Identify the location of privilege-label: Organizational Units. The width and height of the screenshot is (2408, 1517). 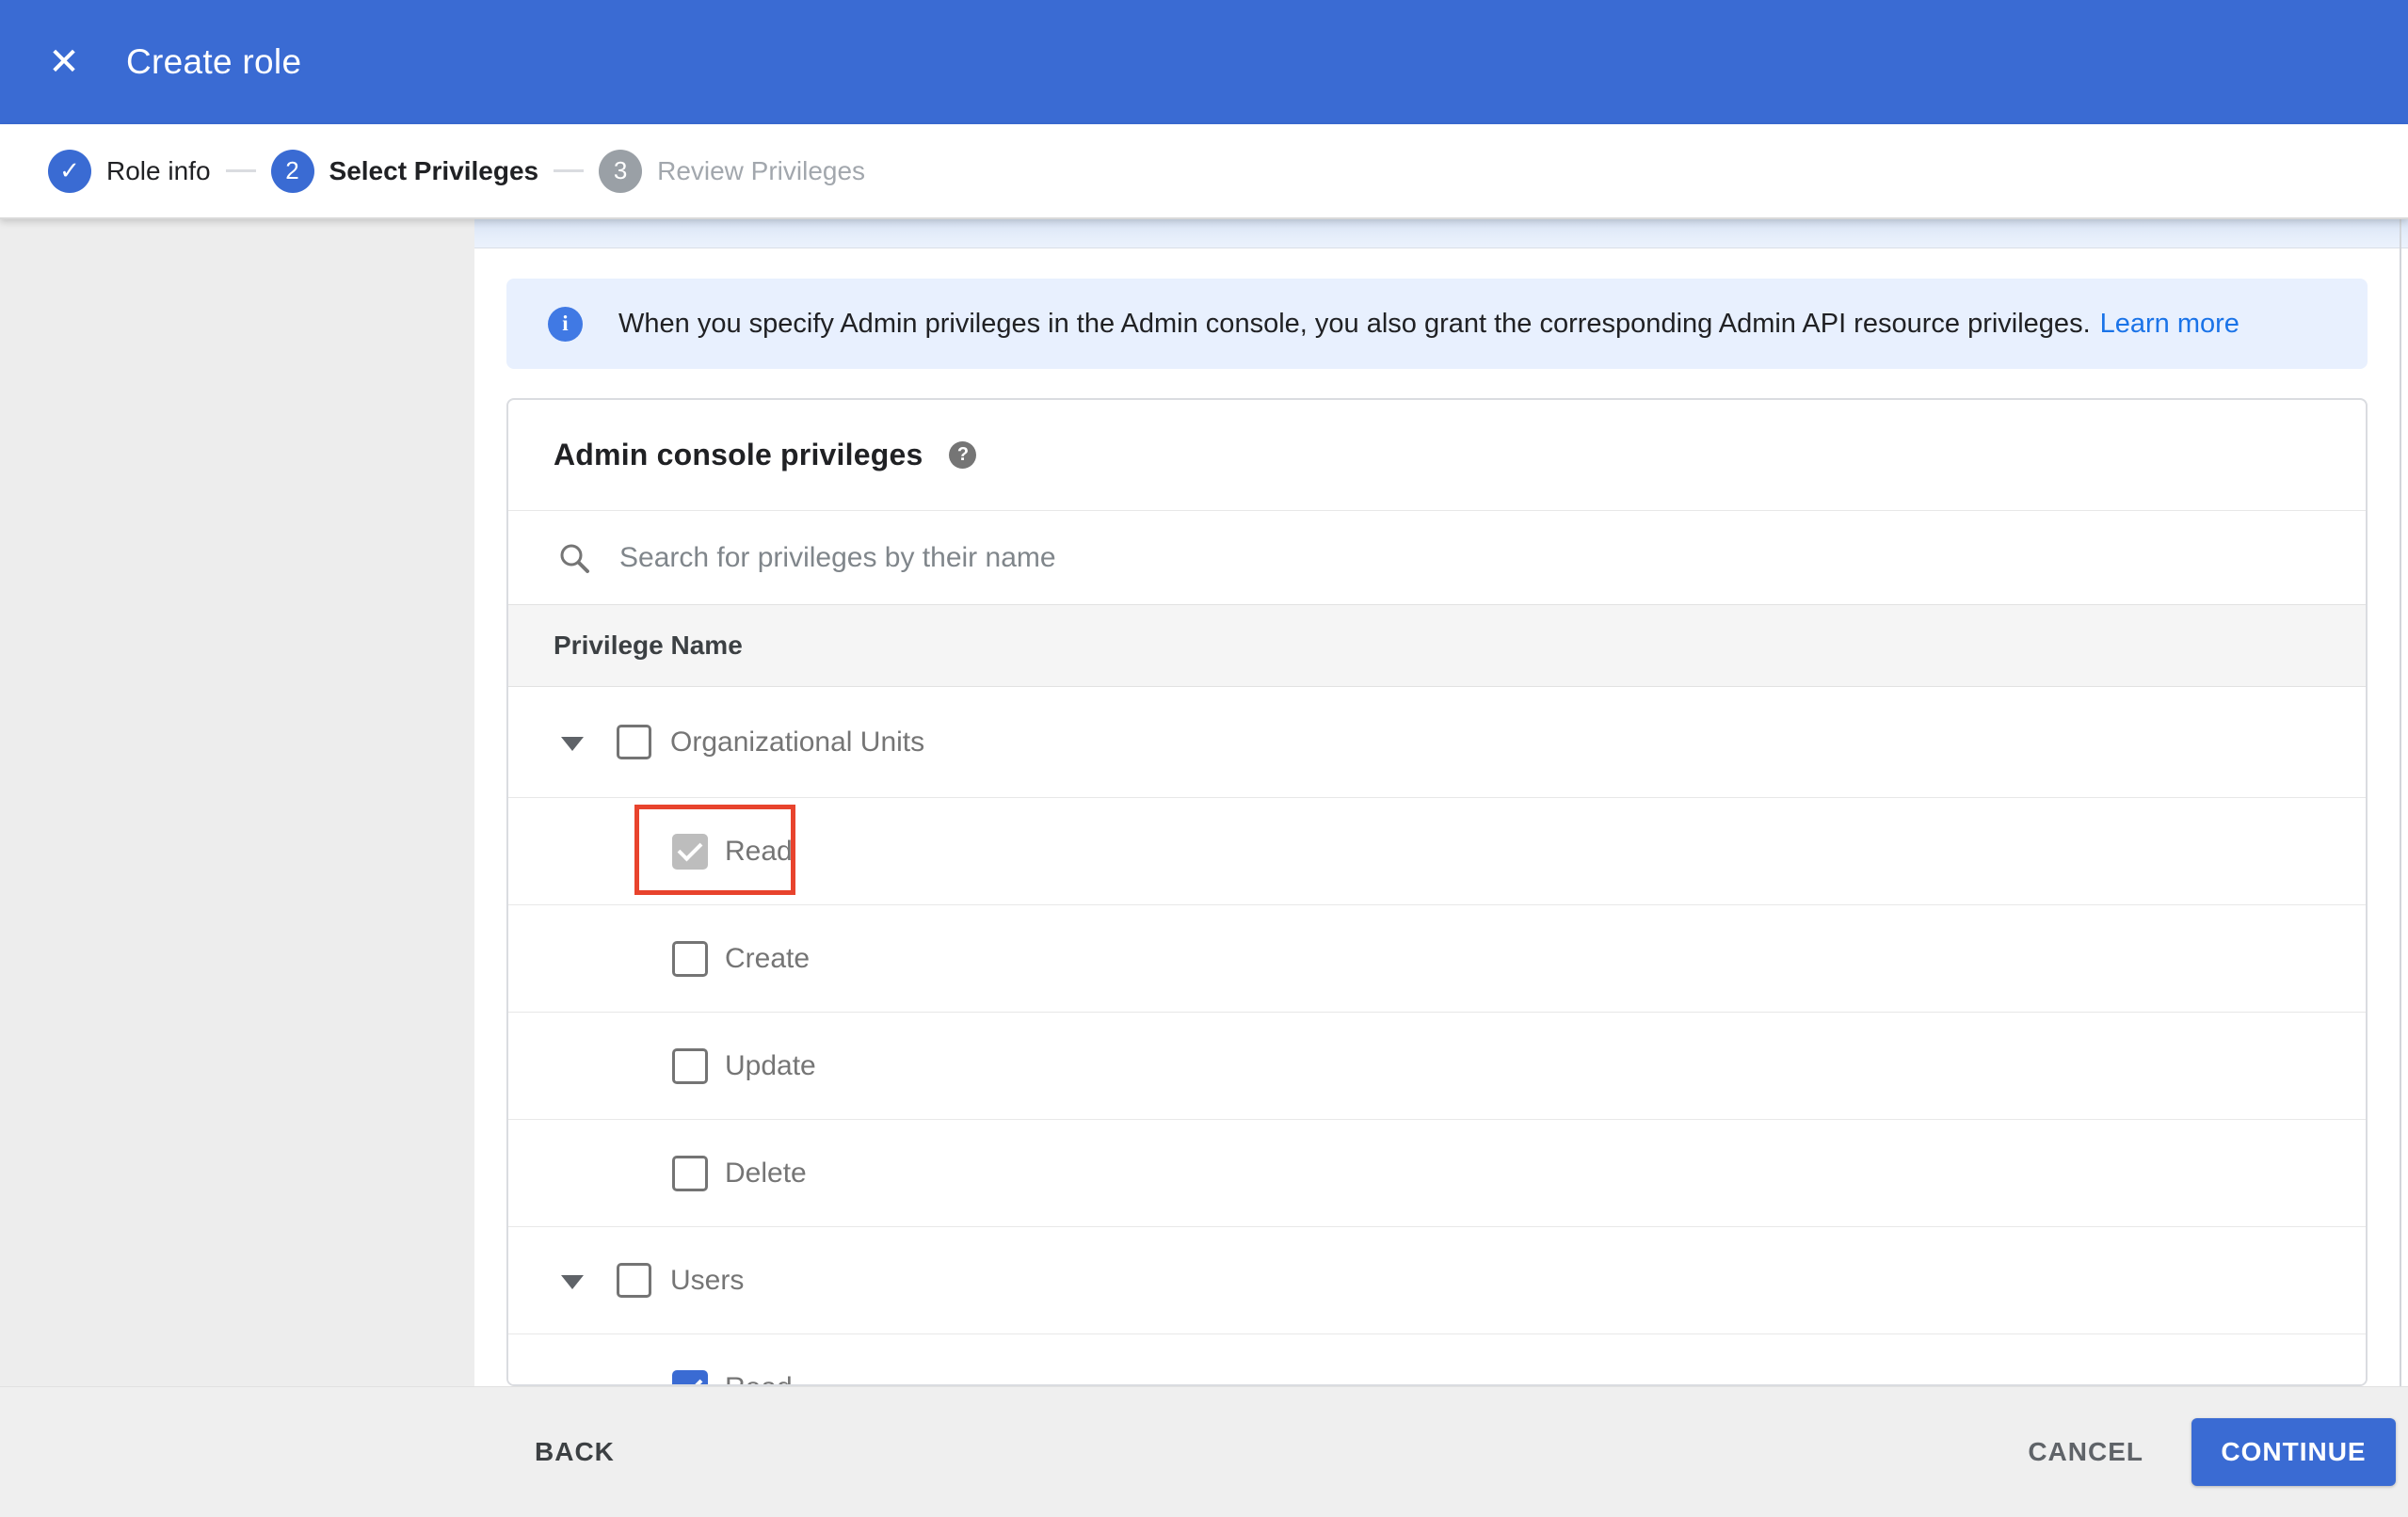
(797, 742).